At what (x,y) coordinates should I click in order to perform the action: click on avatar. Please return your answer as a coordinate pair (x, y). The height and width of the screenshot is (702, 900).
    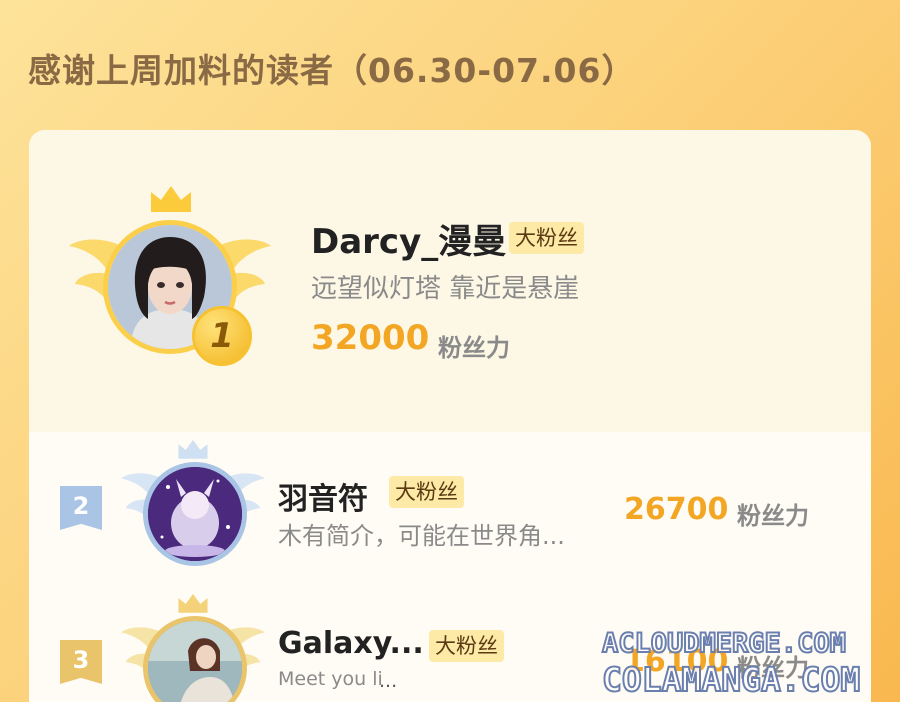
    Looking at the image, I should click on (195, 514).